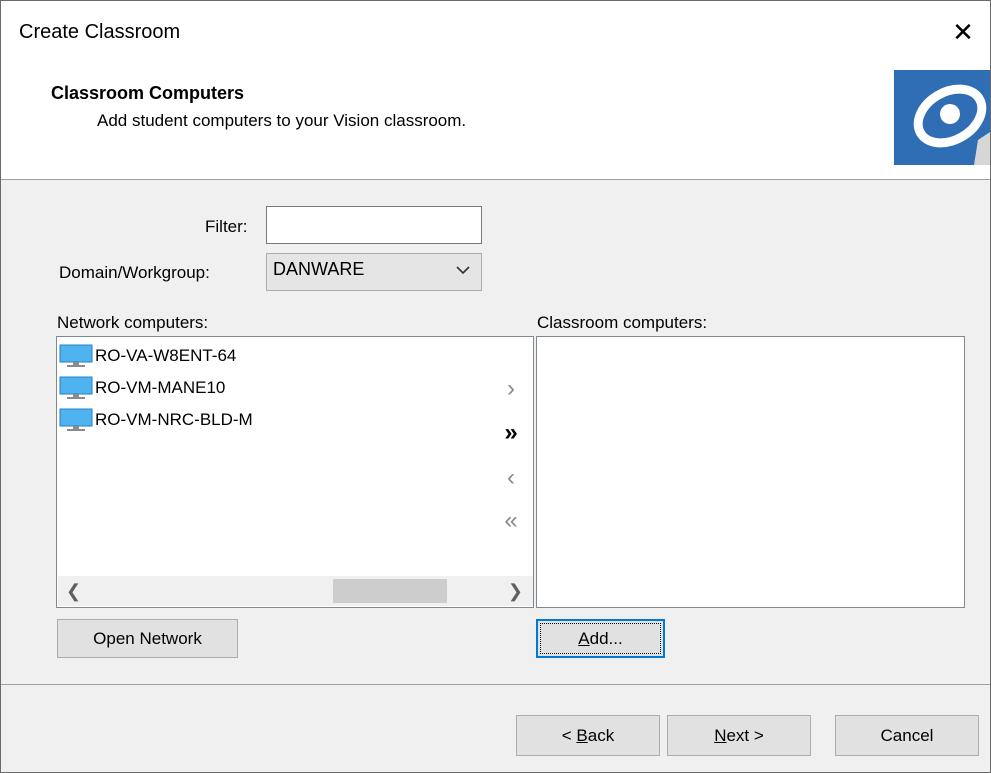 This screenshot has height=773, width=991. Describe the element at coordinates (511, 478) in the screenshot. I see `remove-selected-button: ‹` at that location.